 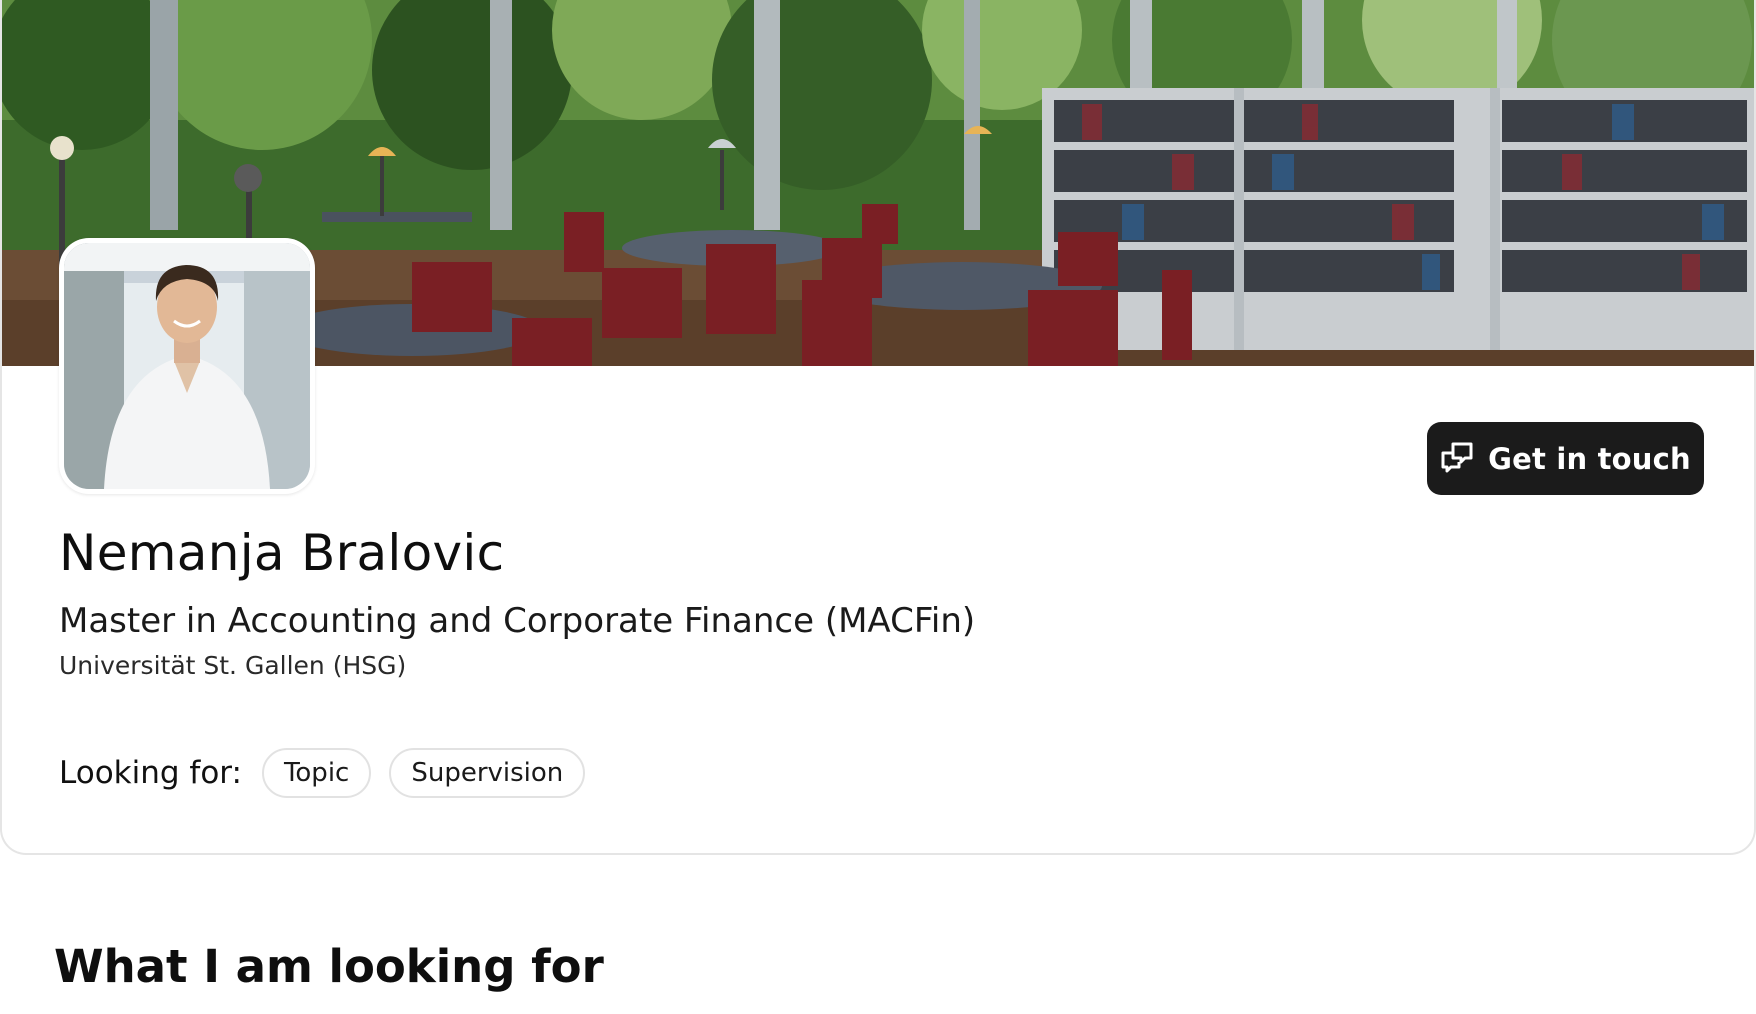 I want to click on looking-for-label: Looking for:, so click(x=150, y=773).